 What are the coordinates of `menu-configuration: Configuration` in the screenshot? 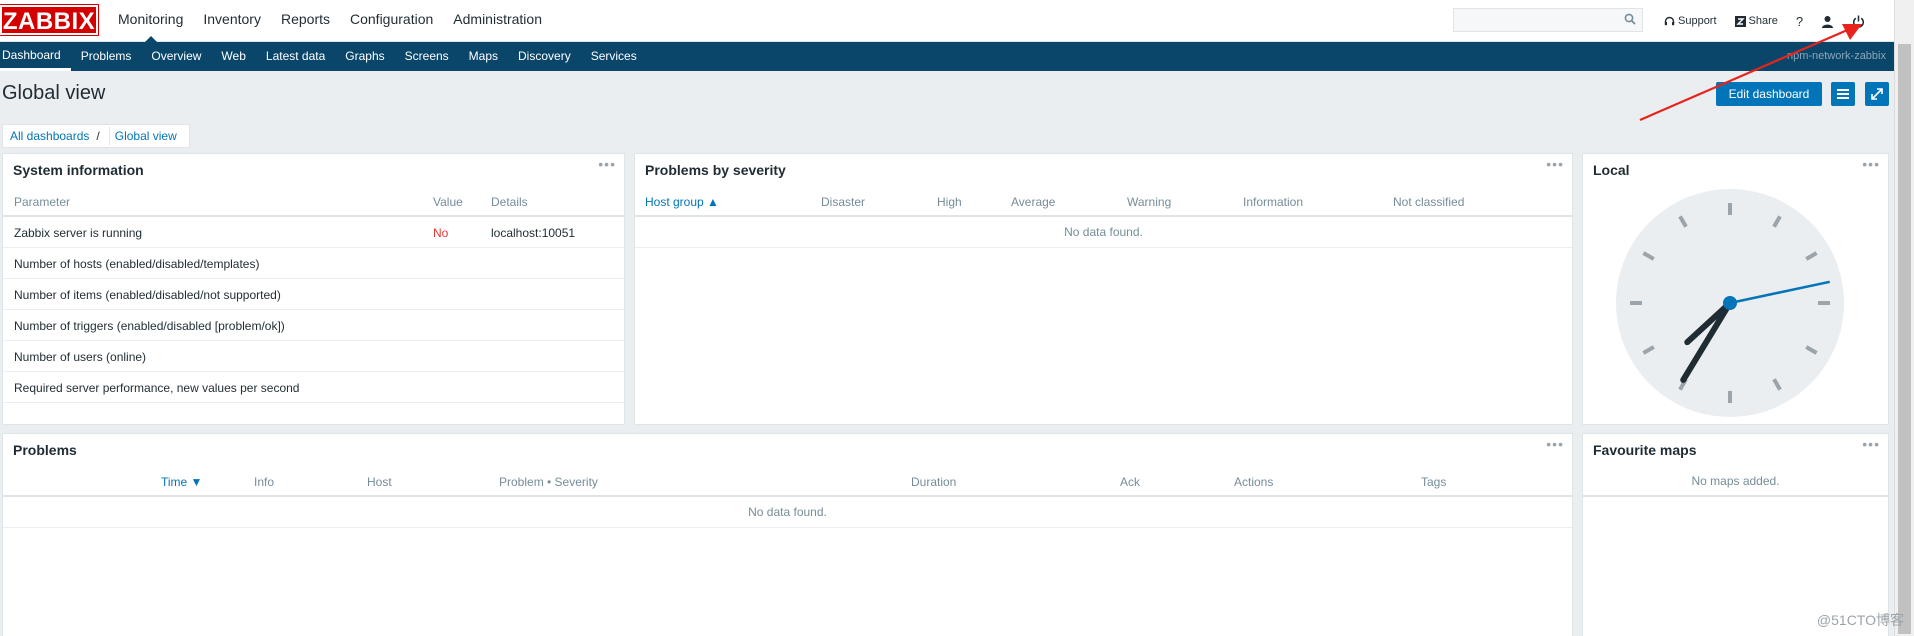 It's located at (391, 21).